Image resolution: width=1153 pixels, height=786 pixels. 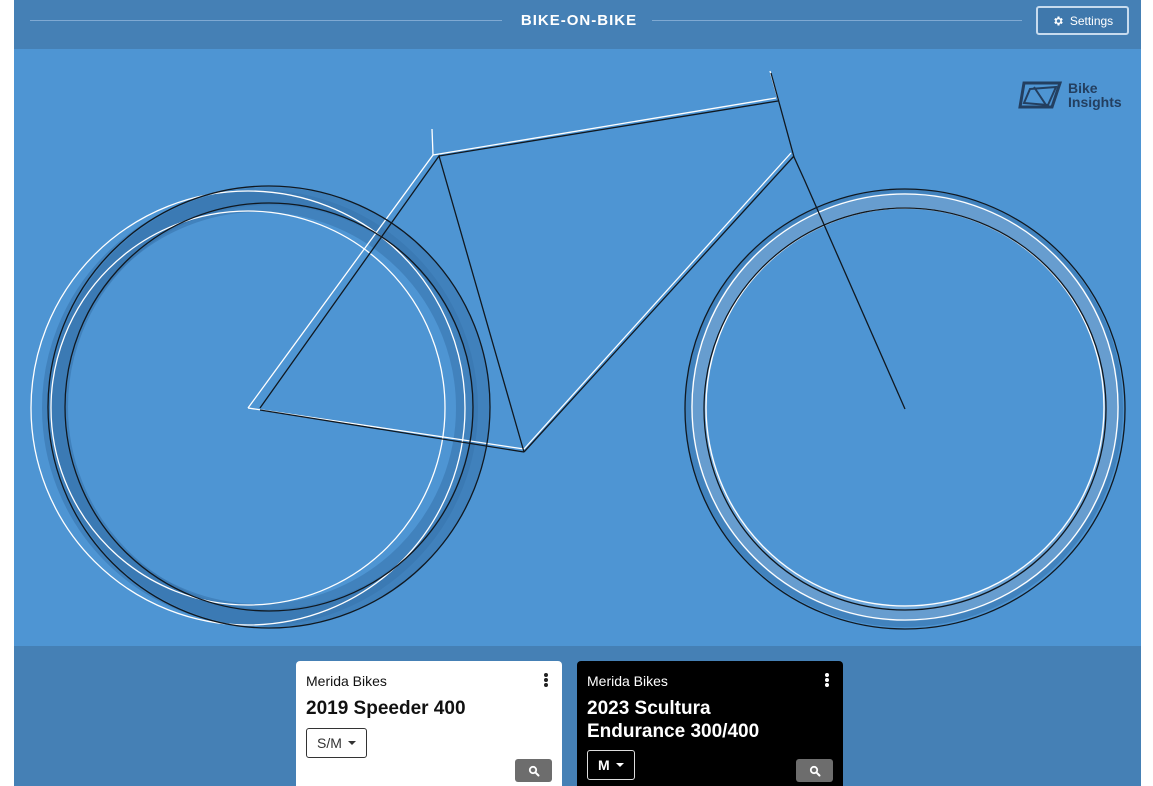 What do you see at coordinates (429, 723) in the screenshot?
I see `bike-card-a: Merida Bikes 2019 Speeder 400 S/M` at bounding box center [429, 723].